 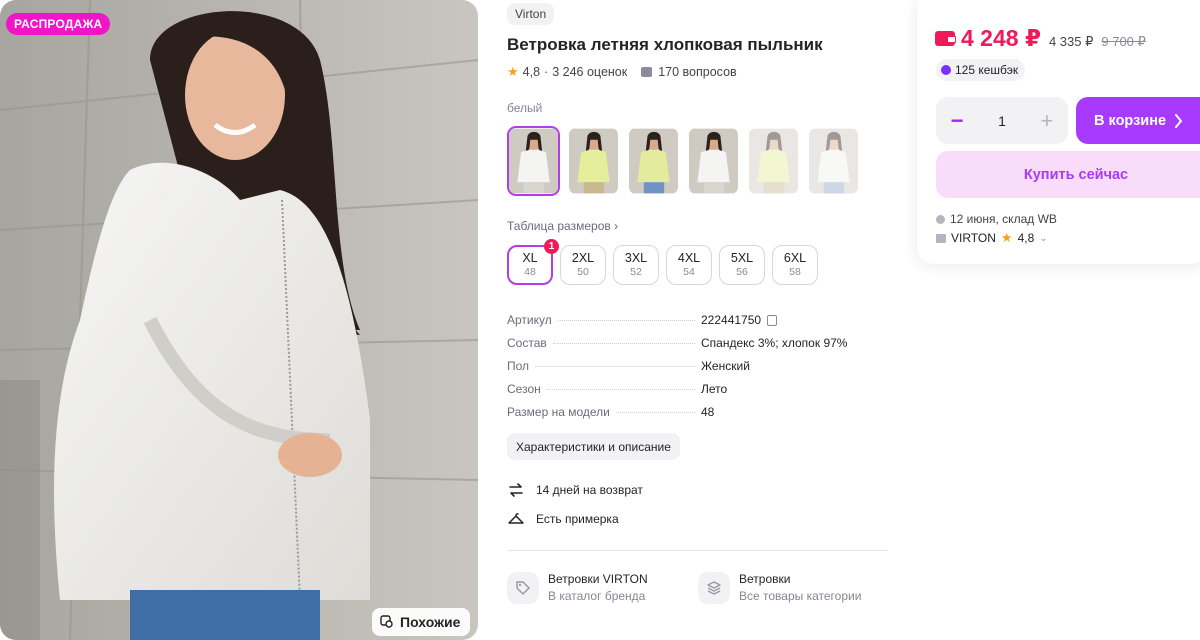 What do you see at coordinates (529, 320) in the screenshot?
I see `spec-key: Артикул` at bounding box center [529, 320].